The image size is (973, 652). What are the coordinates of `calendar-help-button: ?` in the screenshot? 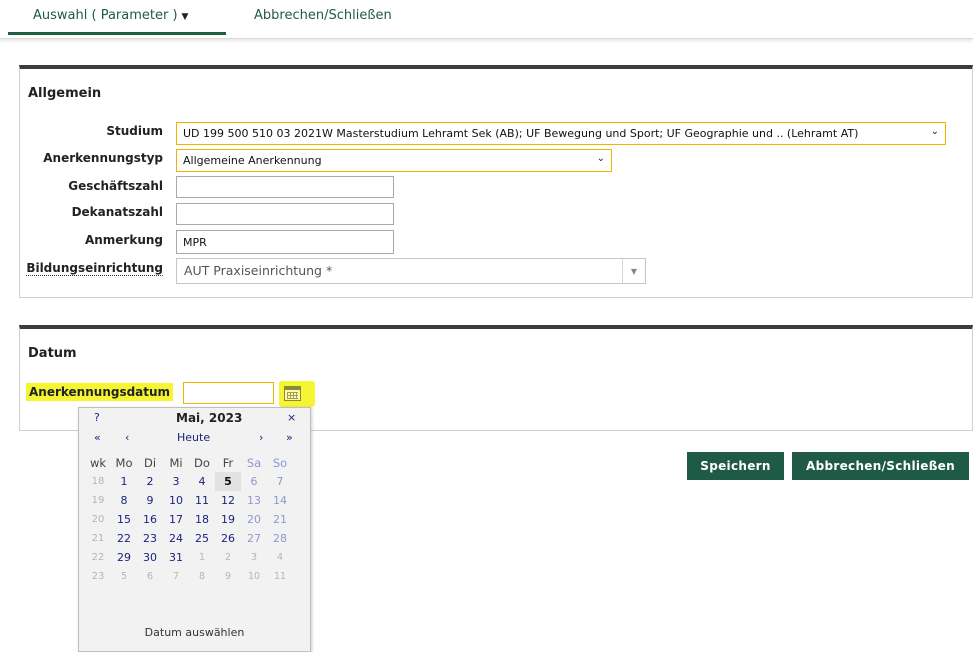 It's located at (97, 417).